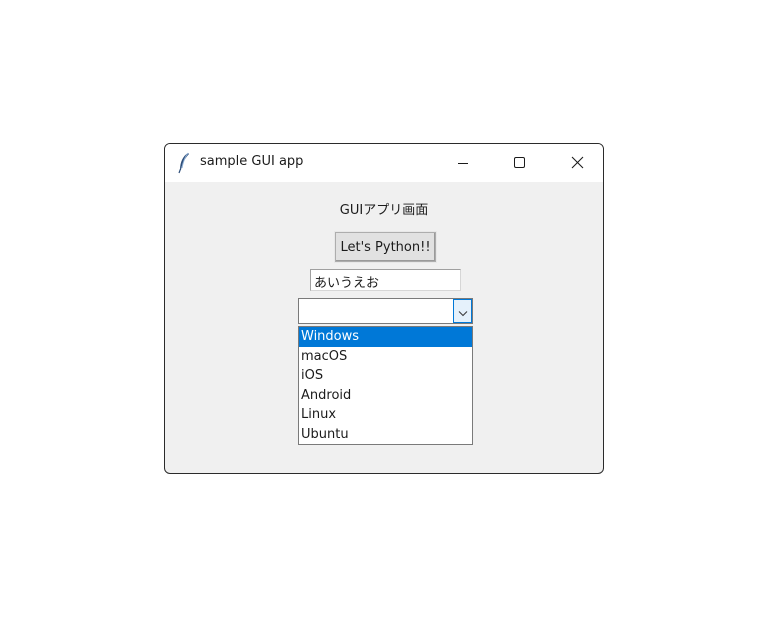 This screenshot has width=768, height=618. Describe the element at coordinates (252, 161) in the screenshot. I see `window-title: sample GUI app` at that location.